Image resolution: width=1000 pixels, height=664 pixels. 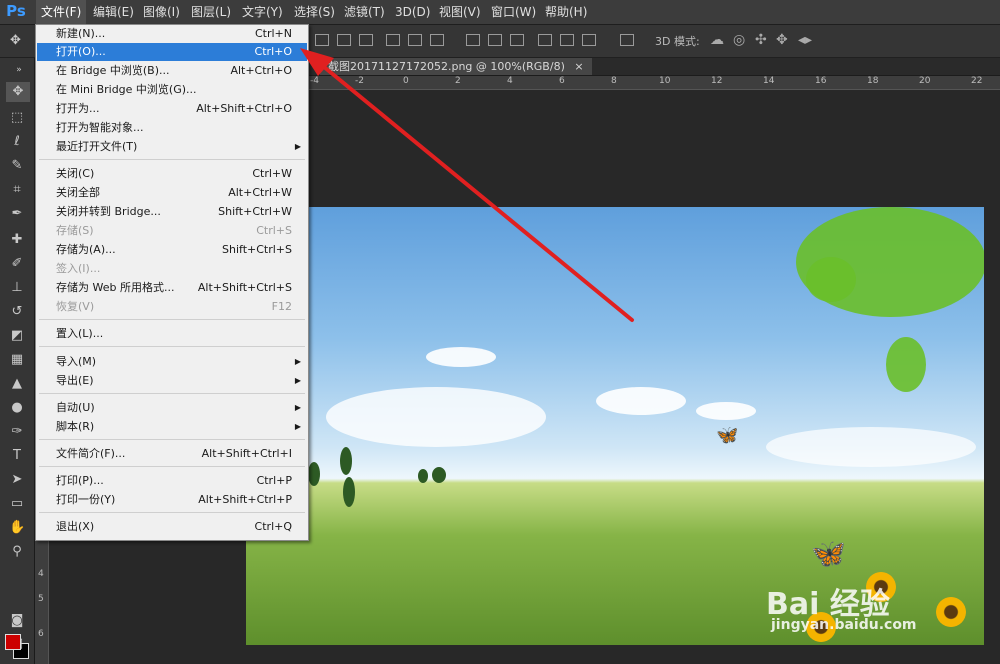 What do you see at coordinates (113, 12) in the screenshot?
I see `menu-edit: 编辑(E)` at bounding box center [113, 12].